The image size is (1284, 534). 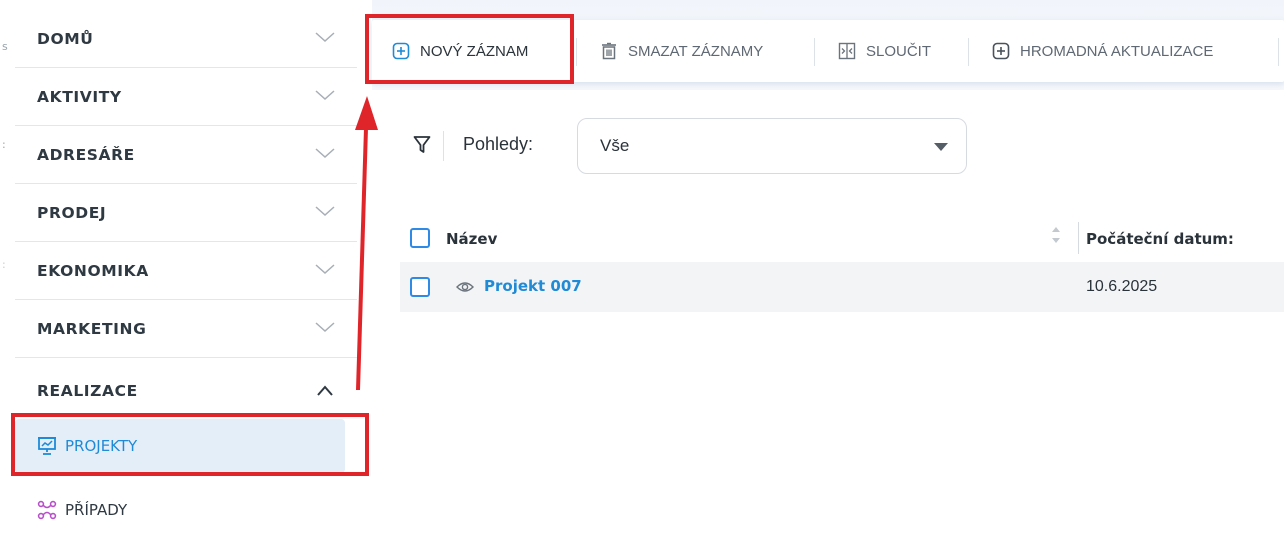 What do you see at coordinates (325, 391) in the screenshot?
I see `chevron-up-icon` at bounding box center [325, 391].